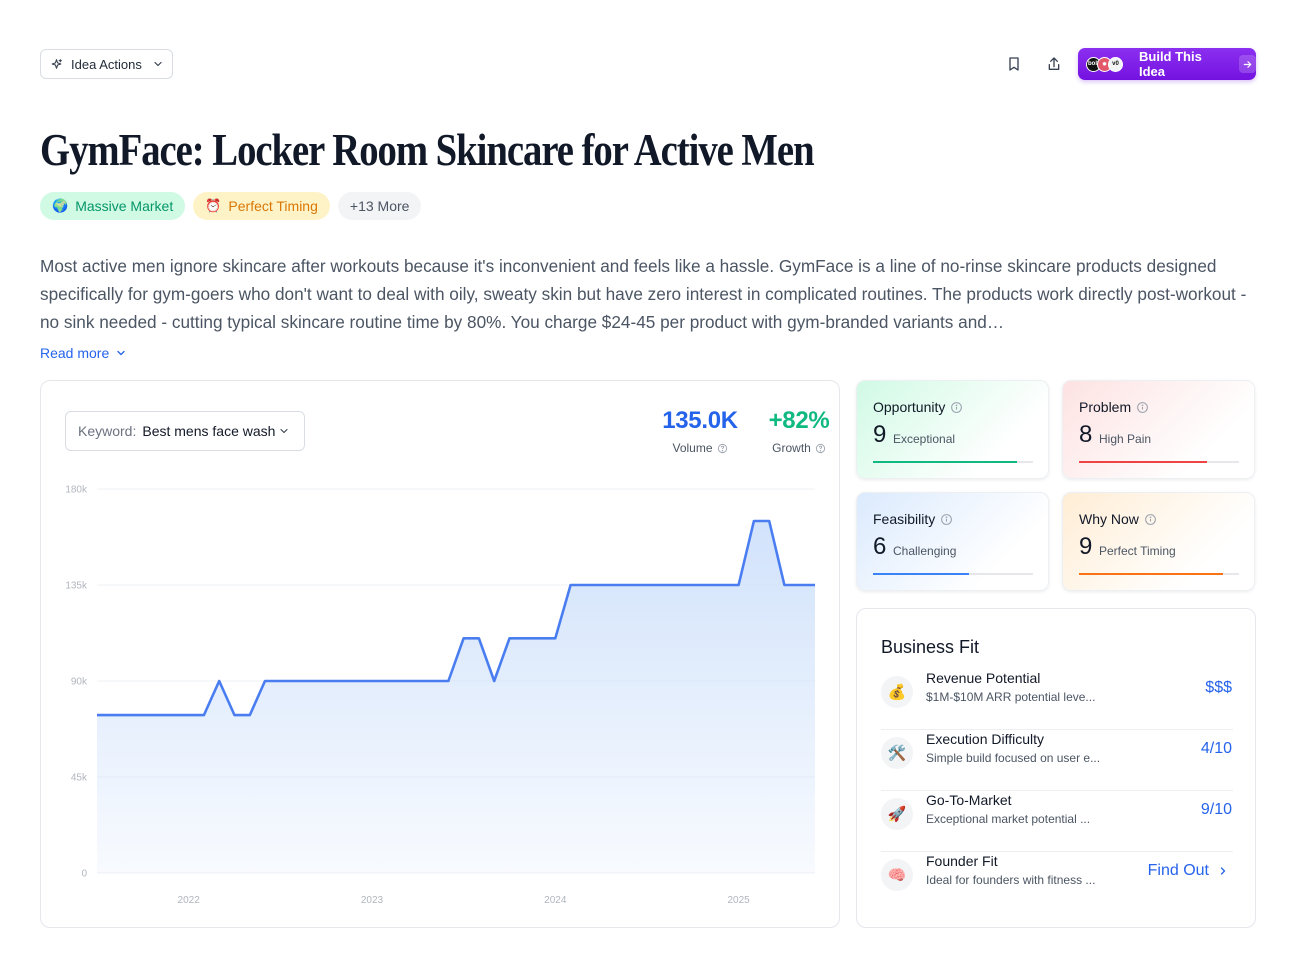 This screenshot has height=968, width=1296. I want to click on fit-name: Founder Fit, so click(962, 861).